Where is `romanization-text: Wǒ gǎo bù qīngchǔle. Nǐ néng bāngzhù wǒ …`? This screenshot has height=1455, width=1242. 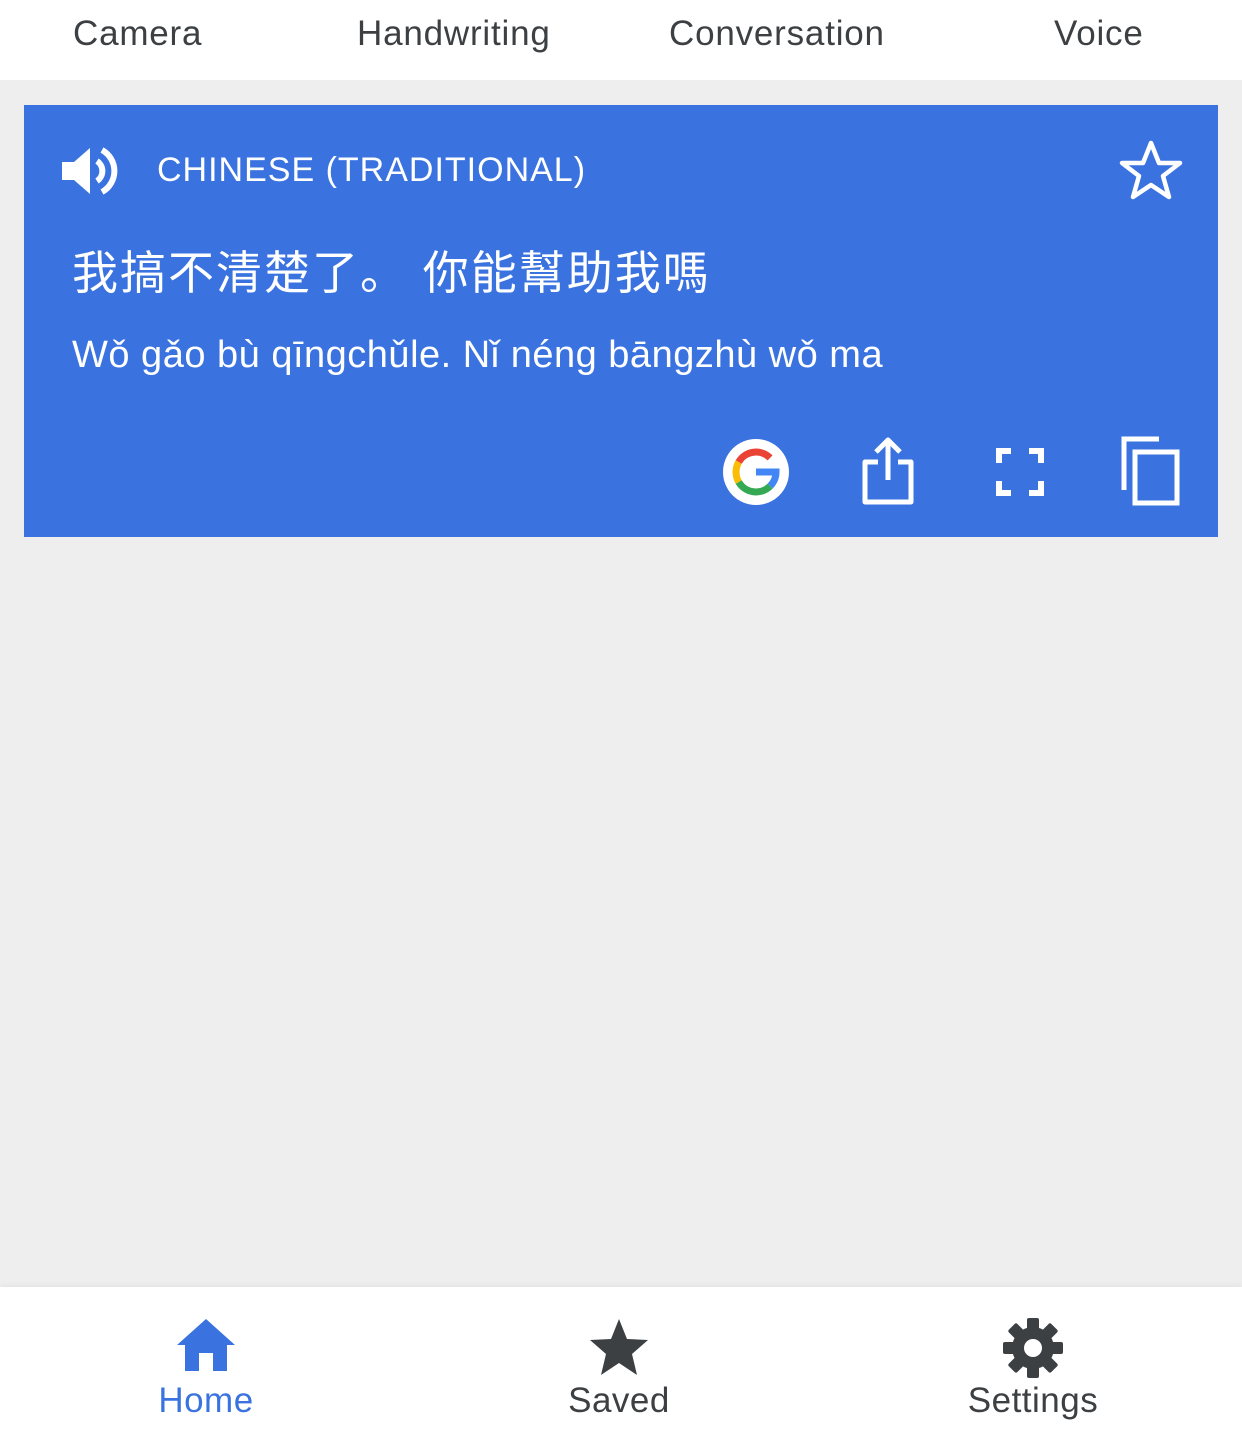 romanization-text: Wǒ gǎo bù qīngchǔle. Nǐ néng bāngzhù wǒ … is located at coordinates (478, 355).